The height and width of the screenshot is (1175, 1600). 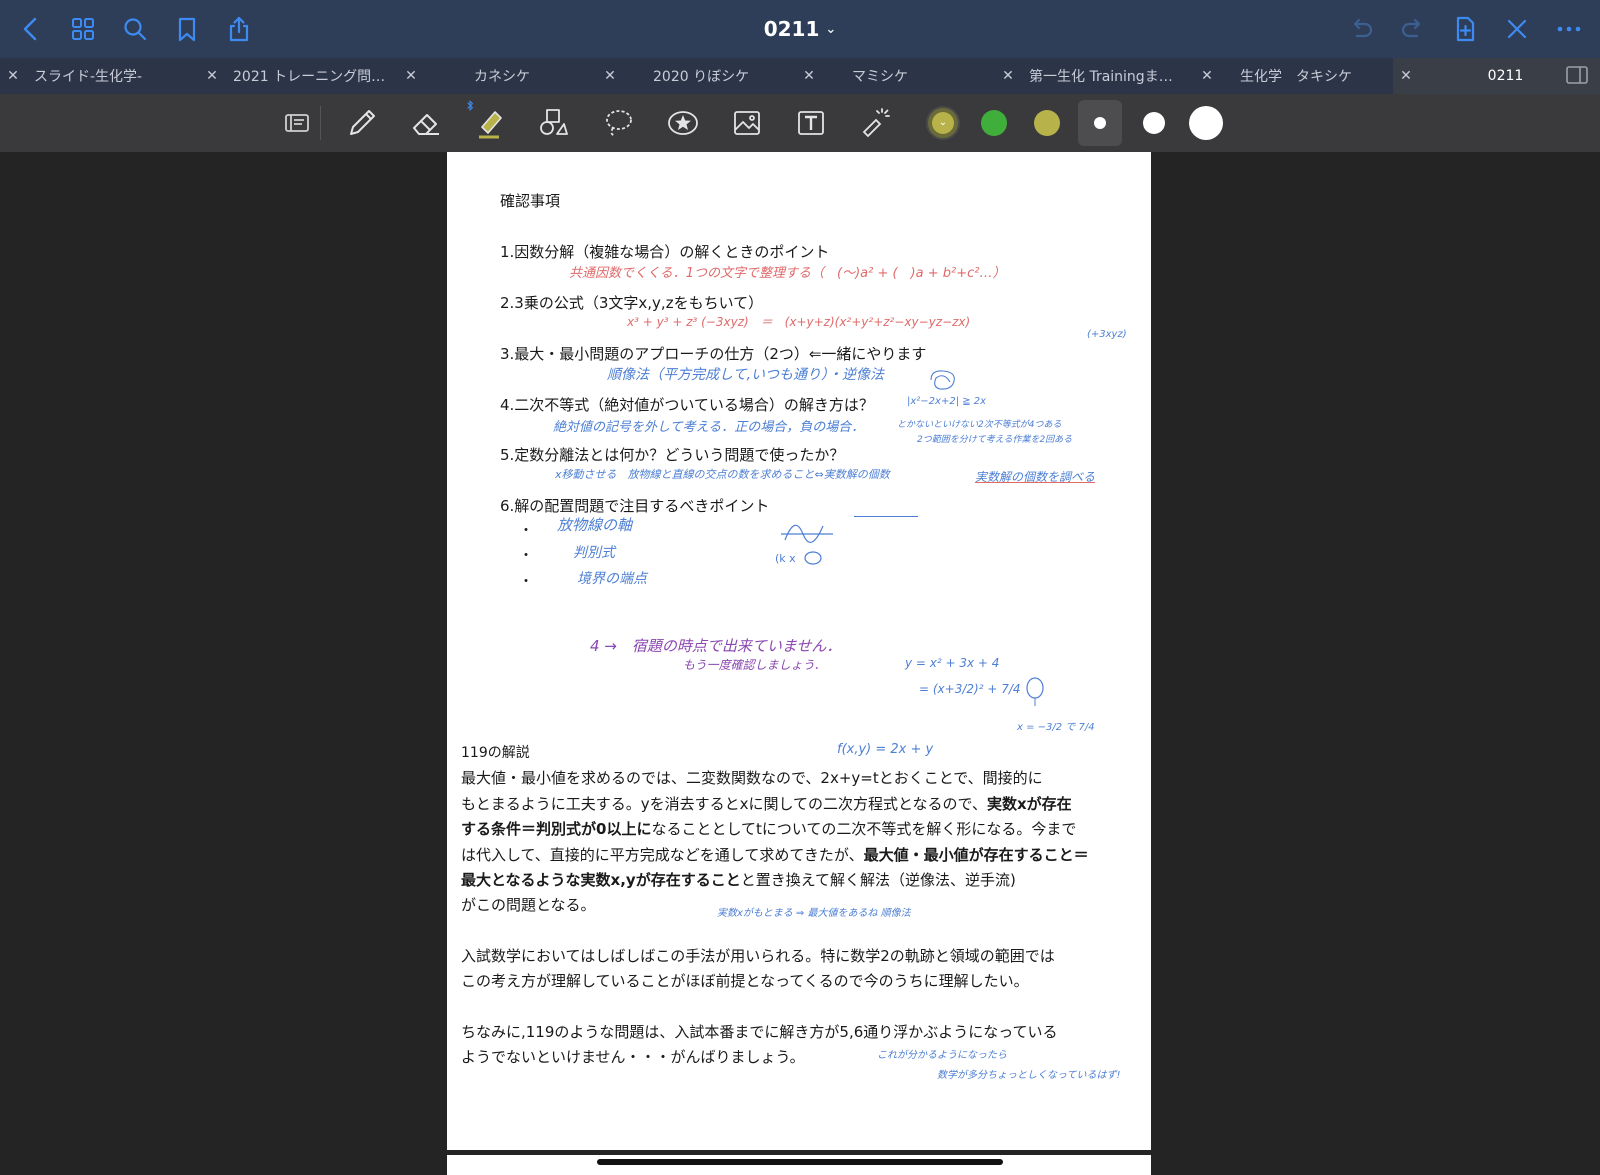 I want to click on checklist-item: 6.解の配置問題で注目するべきポイント, so click(x=635, y=506).